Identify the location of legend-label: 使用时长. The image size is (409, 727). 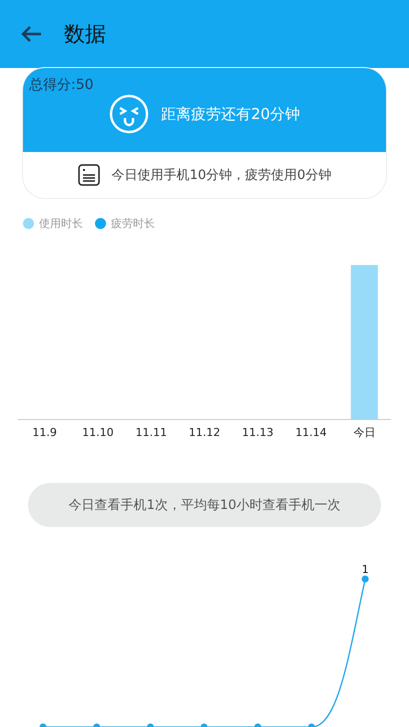
(61, 223).